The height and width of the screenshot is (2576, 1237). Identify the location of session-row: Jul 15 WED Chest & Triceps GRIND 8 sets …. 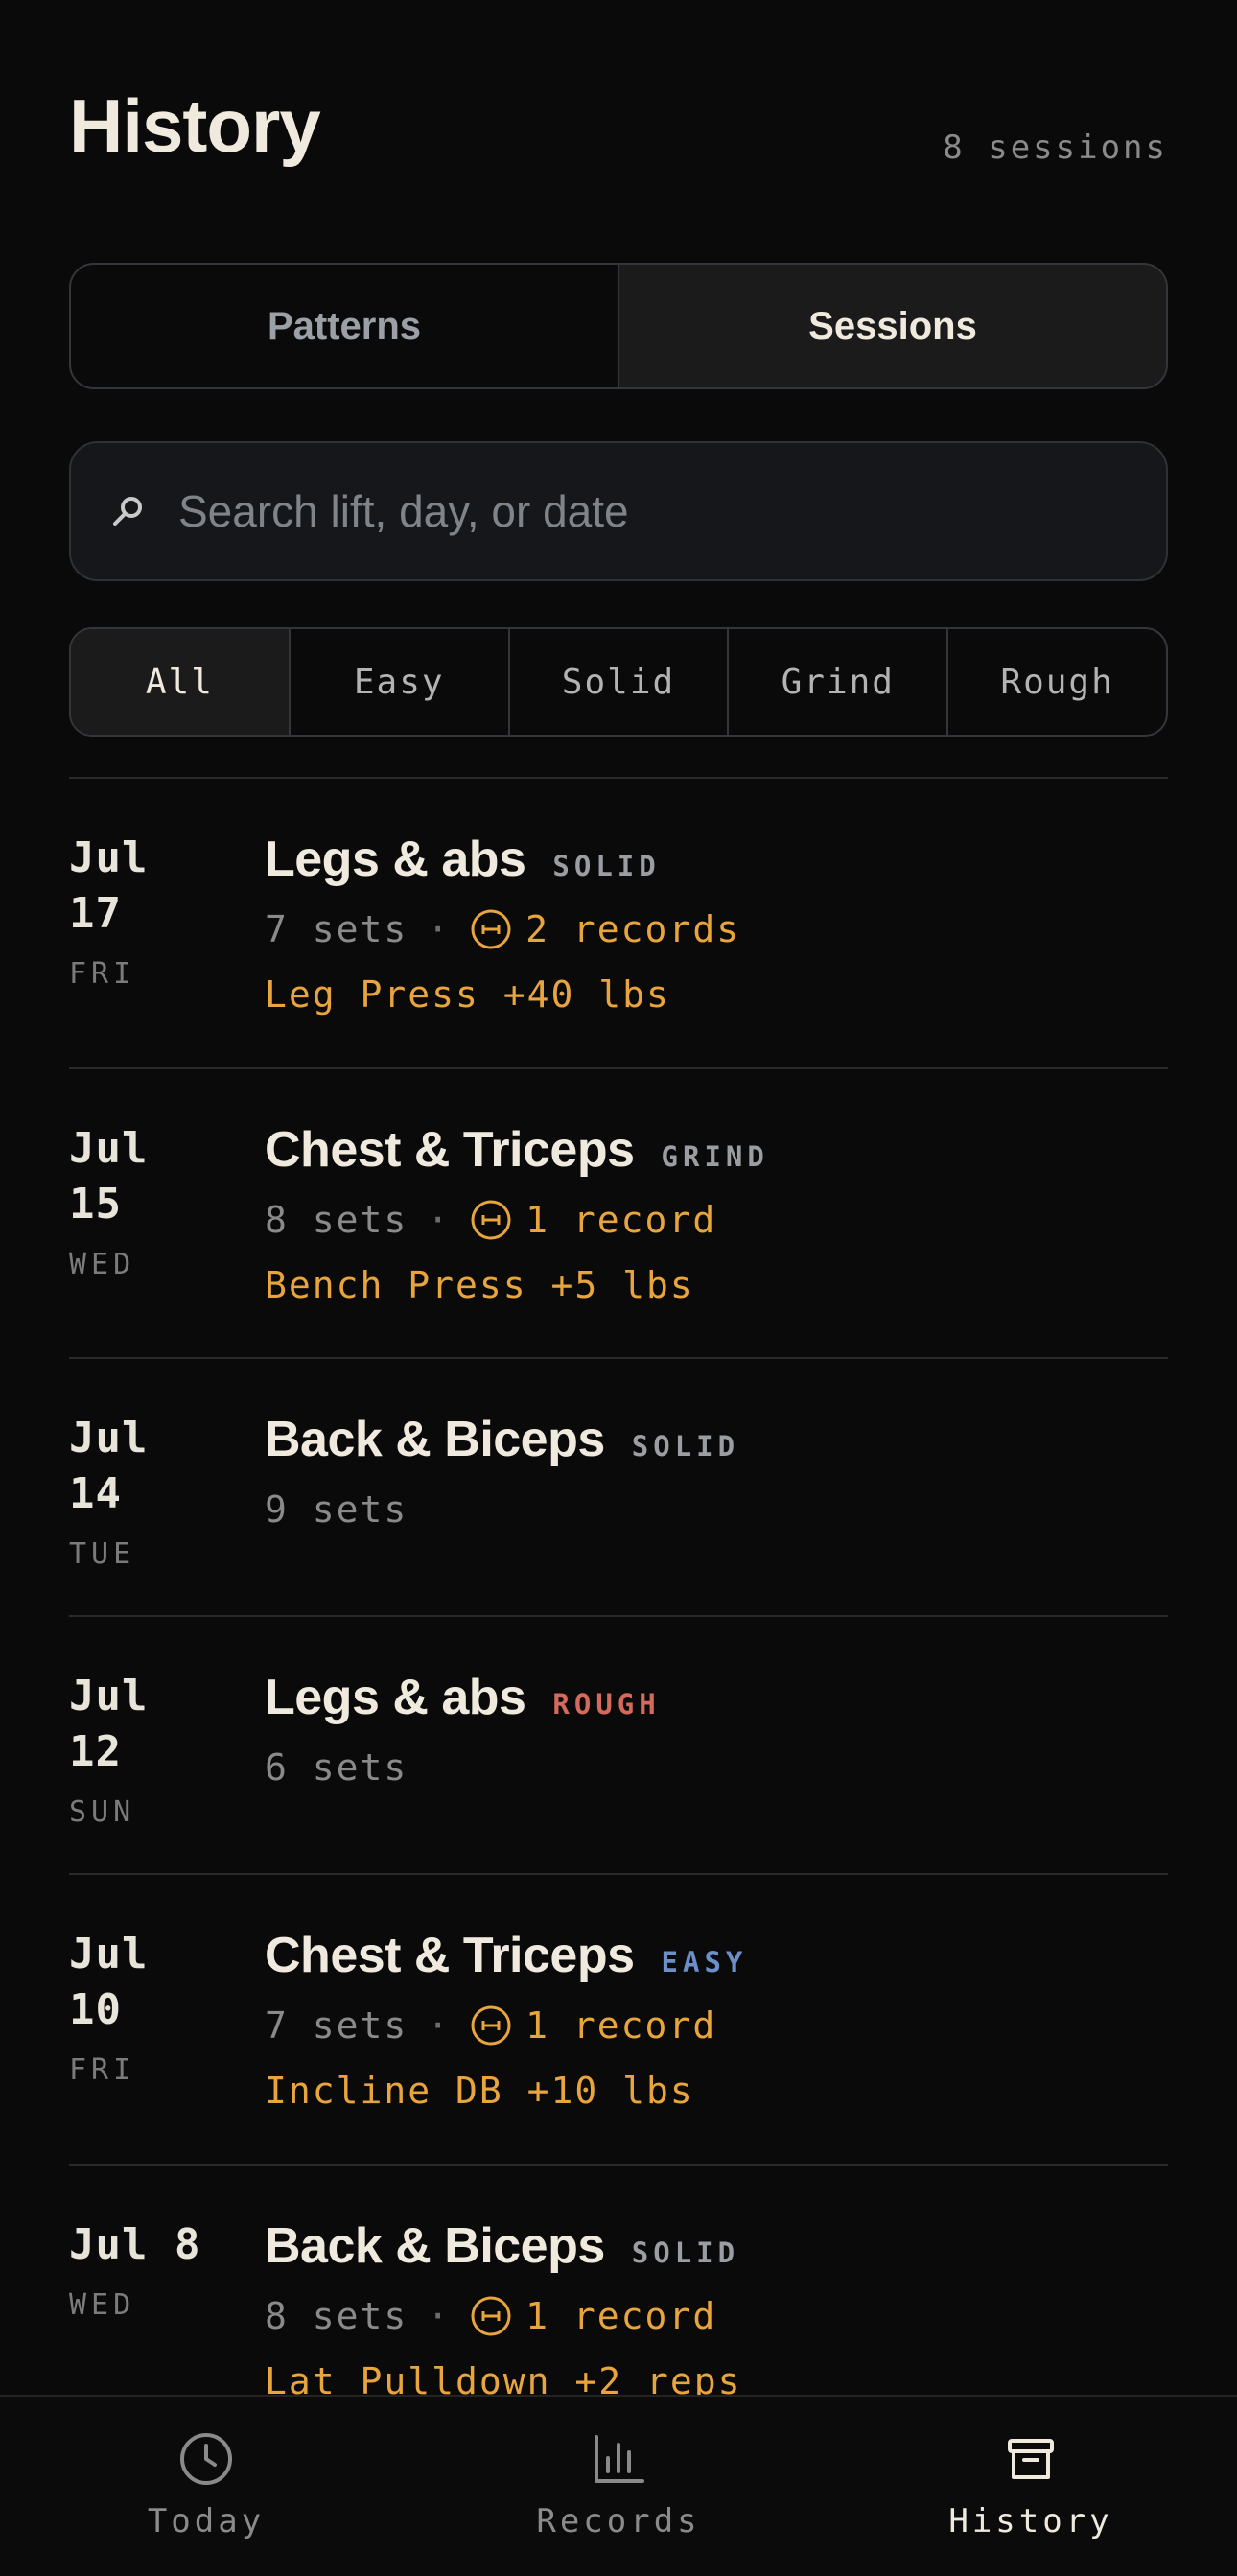
(618, 1214).